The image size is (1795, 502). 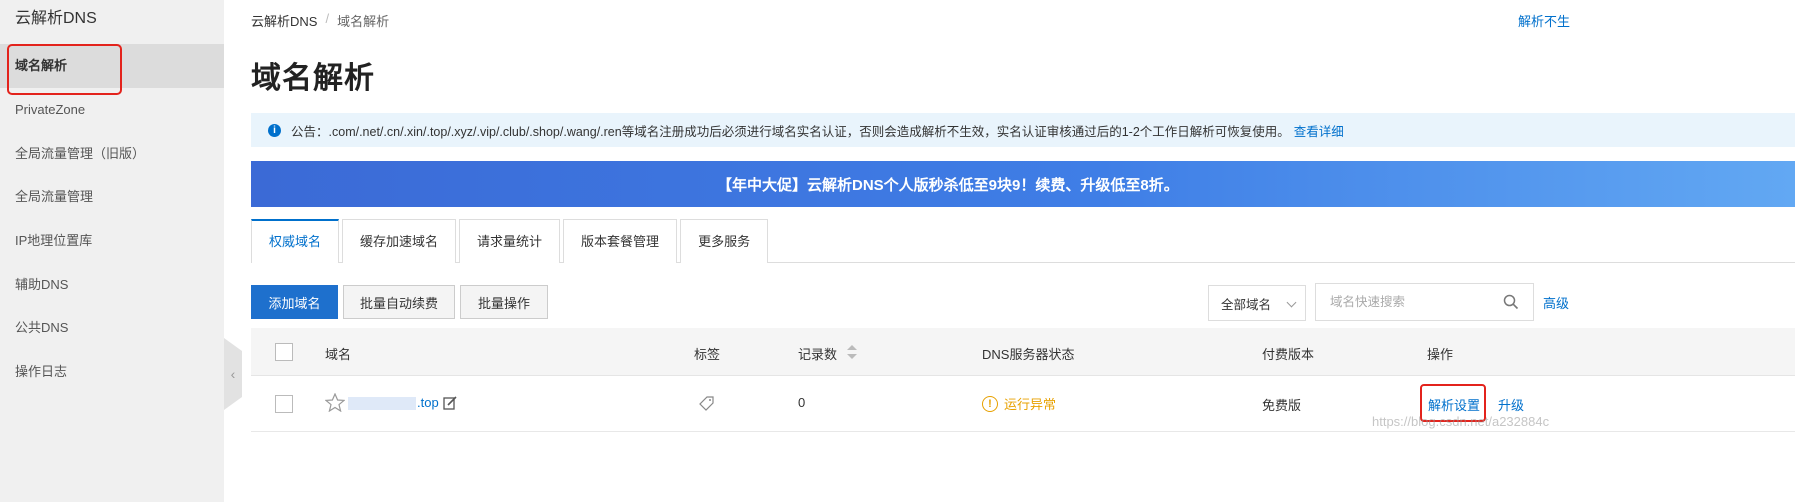 What do you see at coordinates (284, 20) in the screenshot?
I see `breadcrumb-root: 云解析DNS` at bounding box center [284, 20].